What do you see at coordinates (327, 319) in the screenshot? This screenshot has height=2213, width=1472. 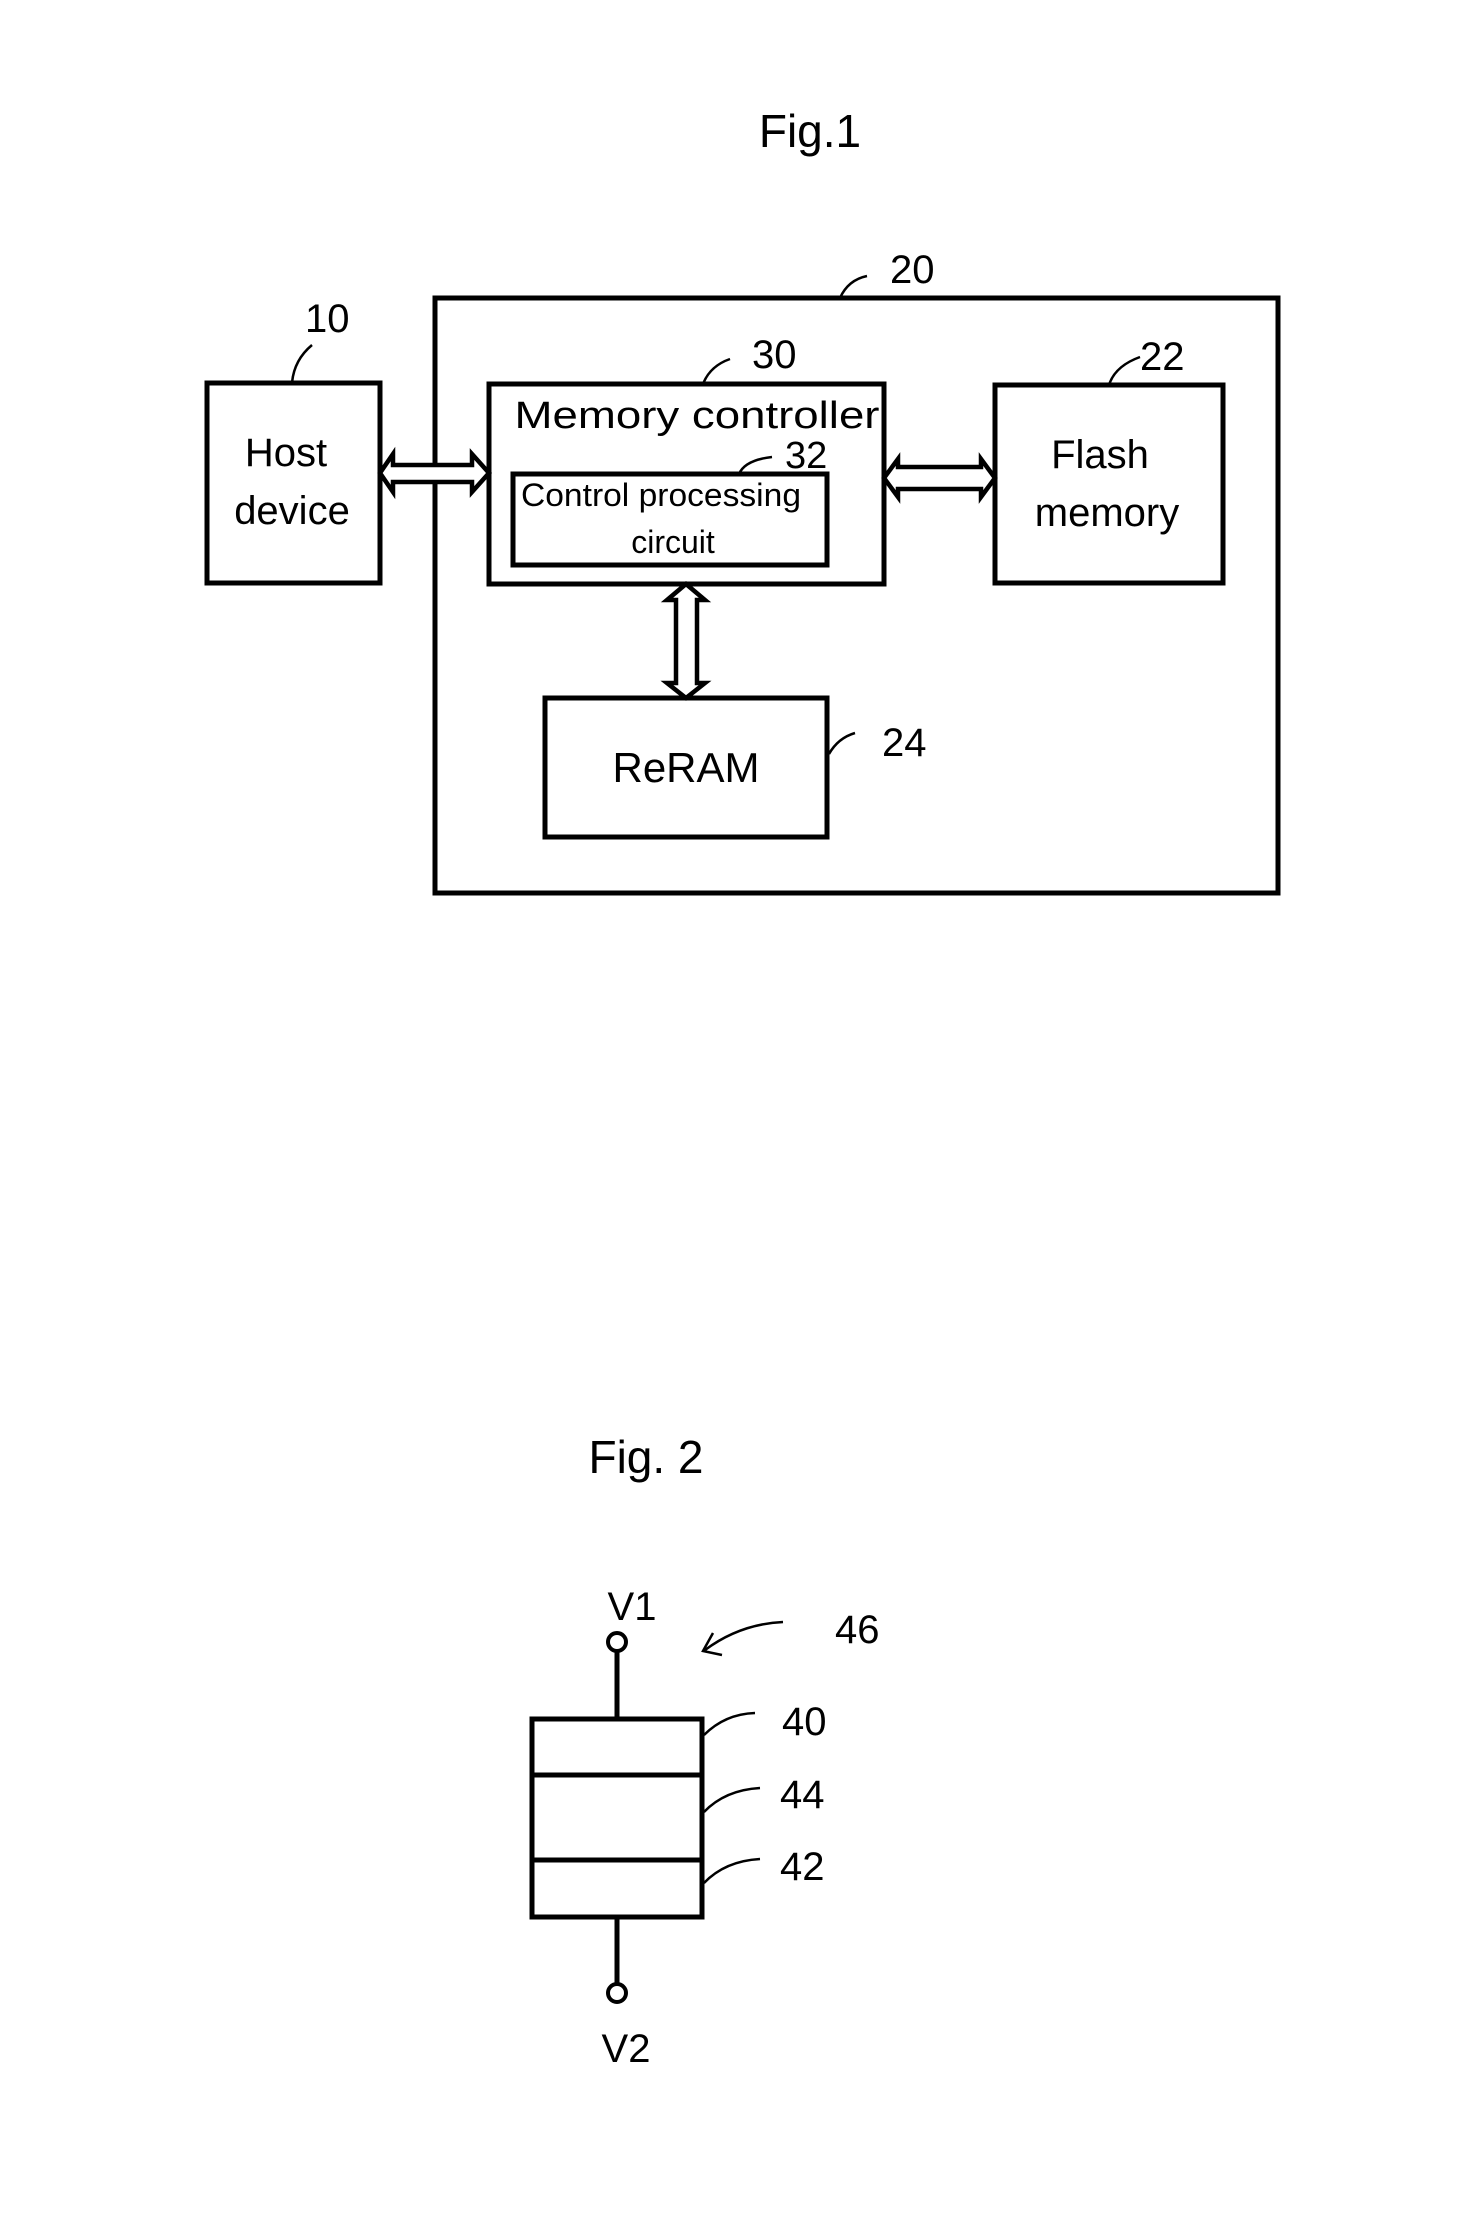 I see `host-device-ref: 10` at bounding box center [327, 319].